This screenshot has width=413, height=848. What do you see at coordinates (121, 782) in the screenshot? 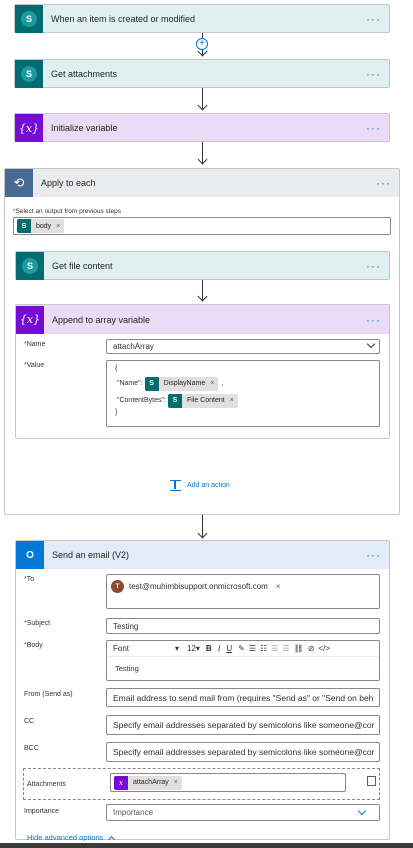
I see `variable-icon: x` at bounding box center [121, 782].